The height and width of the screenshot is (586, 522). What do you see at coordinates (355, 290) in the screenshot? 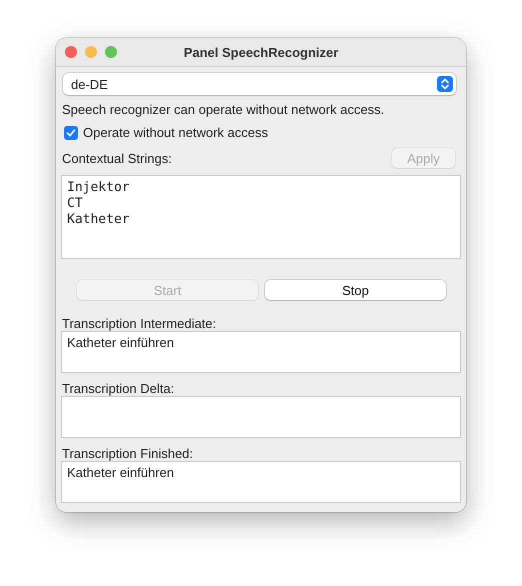
I see `stop-button: Stop` at bounding box center [355, 290].